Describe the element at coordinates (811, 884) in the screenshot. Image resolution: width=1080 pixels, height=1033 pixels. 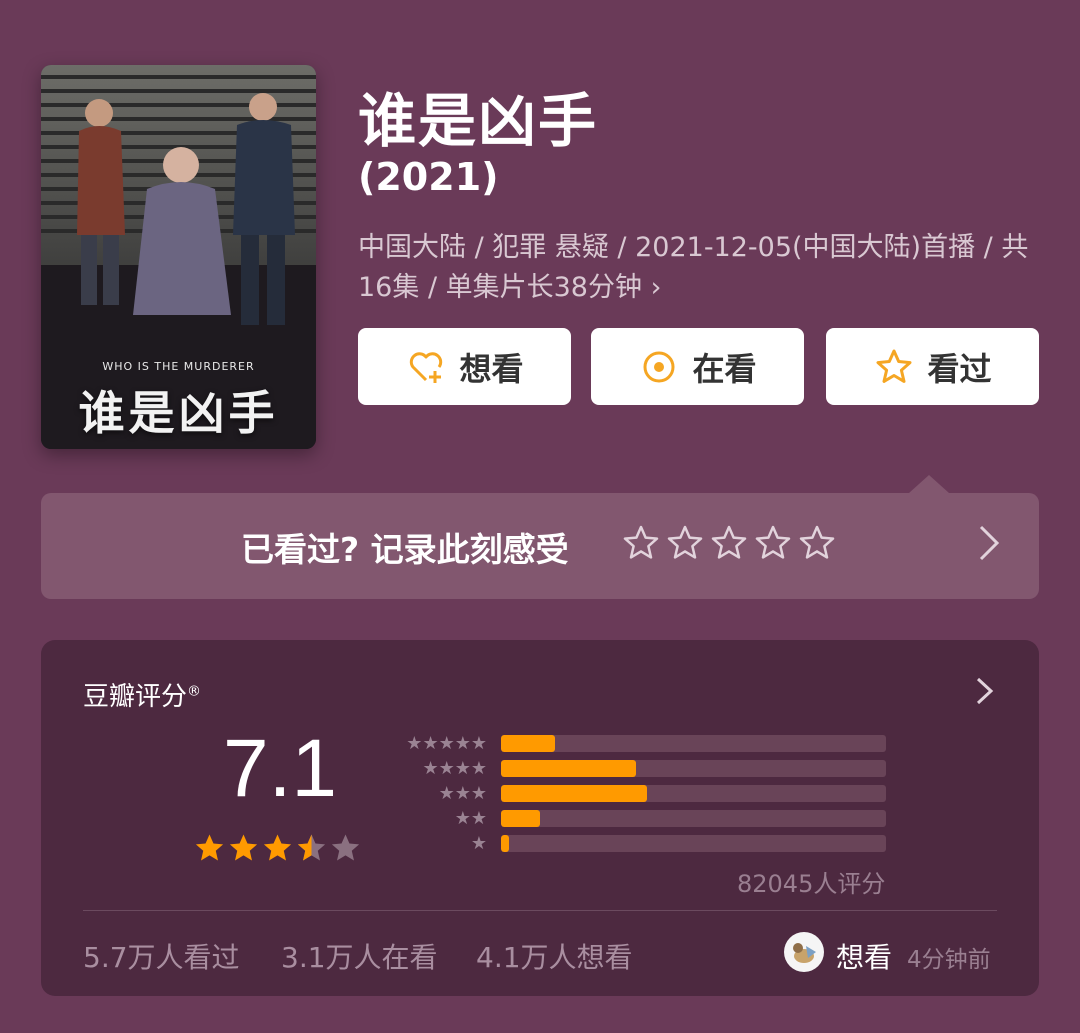
I see `rating-count: 82045人评分` at that location.